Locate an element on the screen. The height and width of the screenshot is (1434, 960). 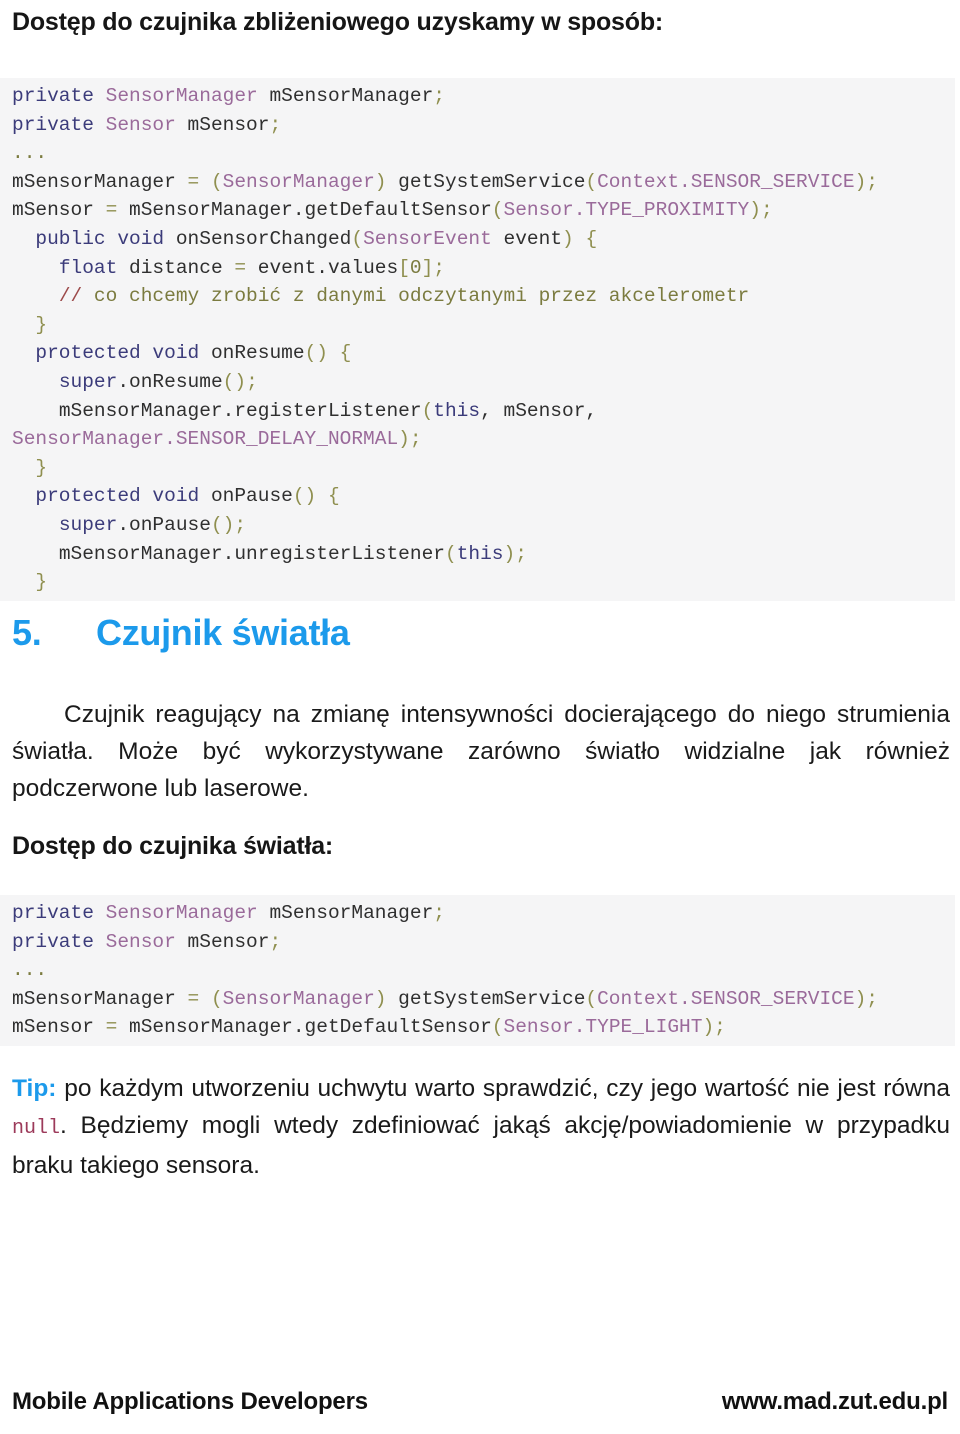
code-line: private SensorManager mSensorManager; is located at coordinates (477, 96).